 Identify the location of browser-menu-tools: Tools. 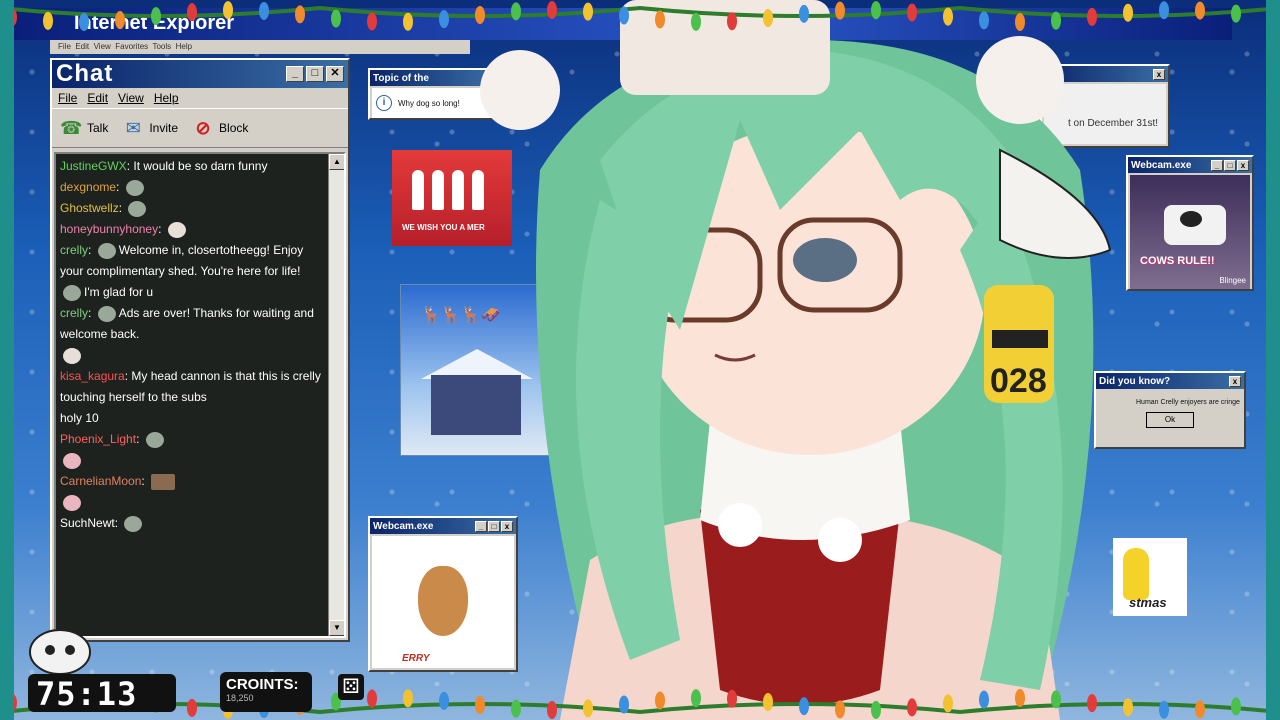
(161, 46).